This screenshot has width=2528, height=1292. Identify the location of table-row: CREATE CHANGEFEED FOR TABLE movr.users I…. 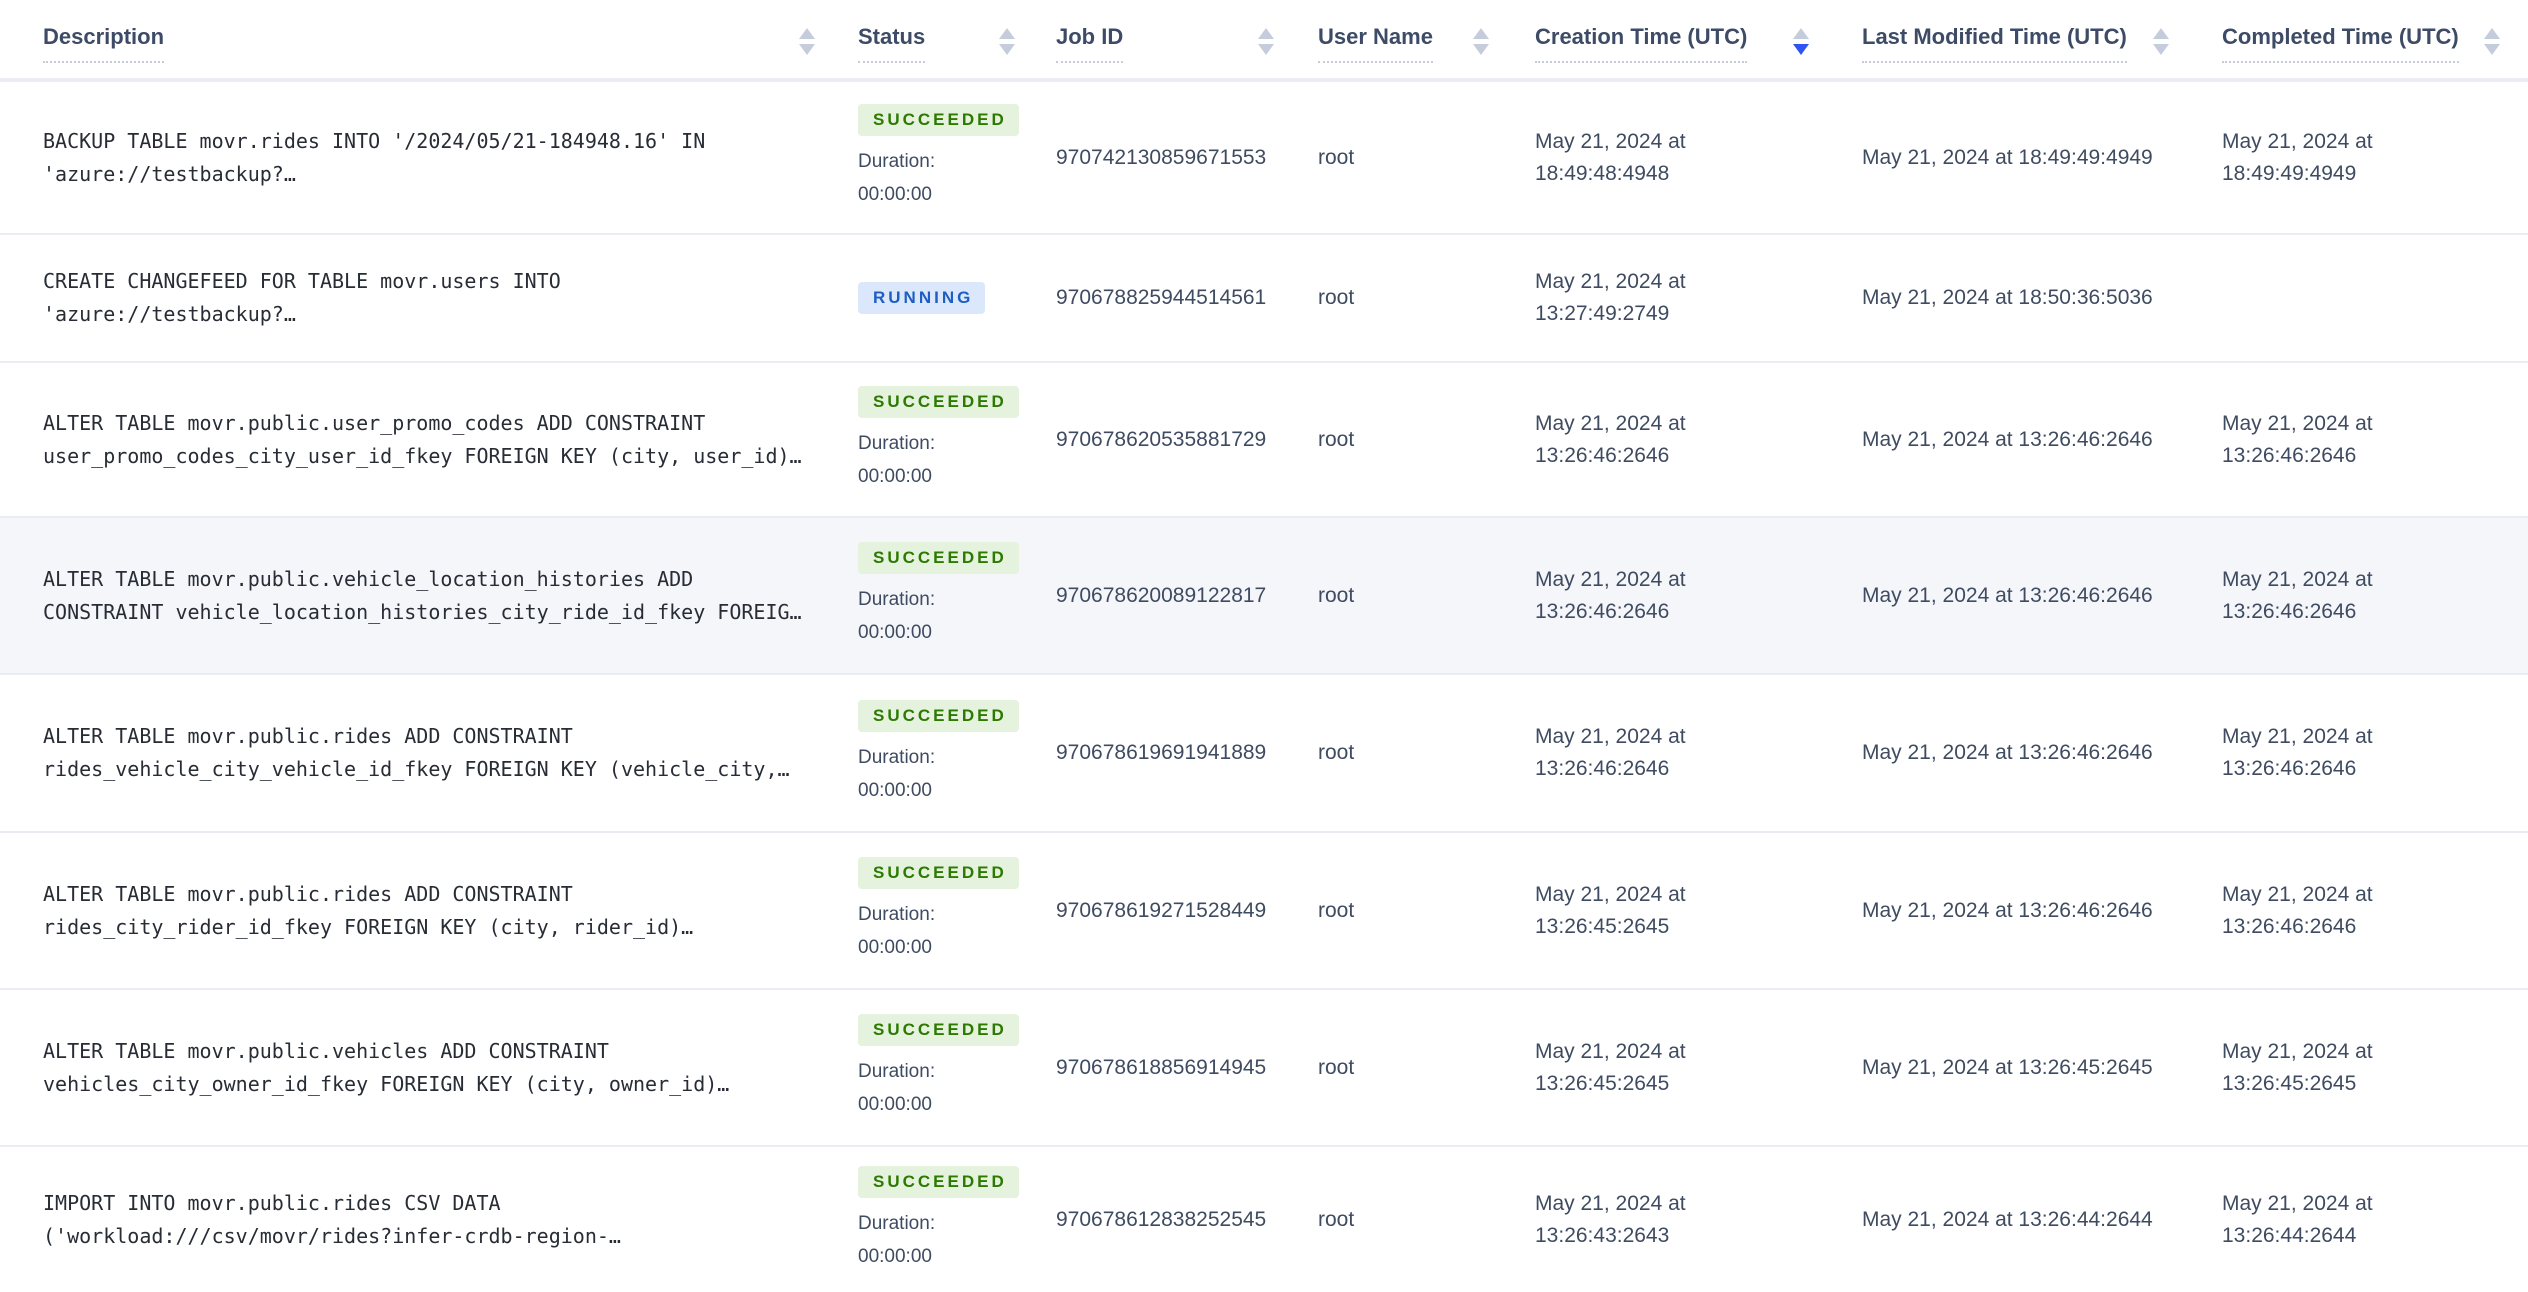
(1264, 297).